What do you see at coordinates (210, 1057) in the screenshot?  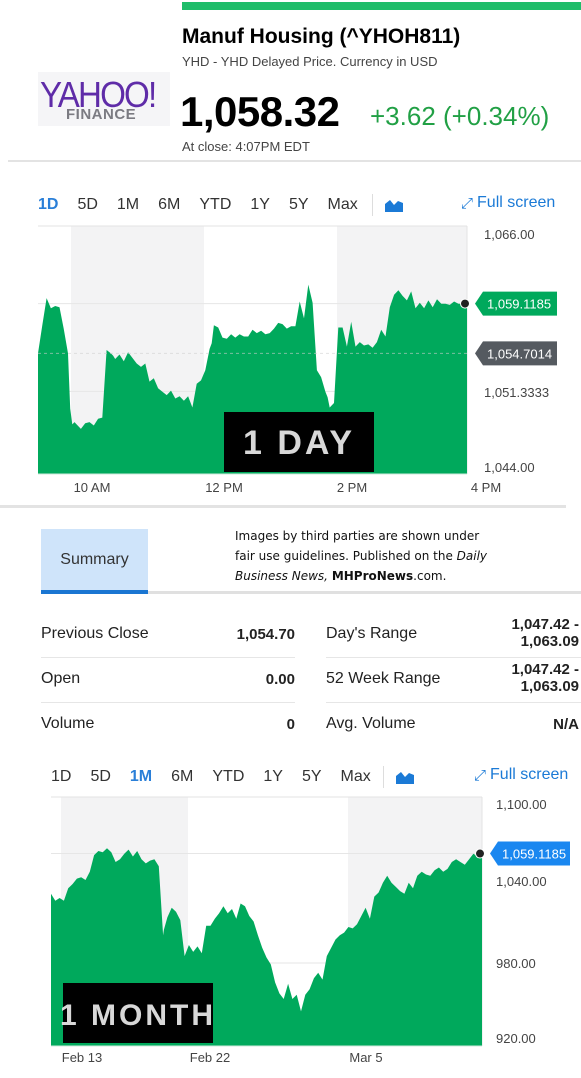 I see `x-tick-label: Feb 22` at bounding box center [210, 1057].